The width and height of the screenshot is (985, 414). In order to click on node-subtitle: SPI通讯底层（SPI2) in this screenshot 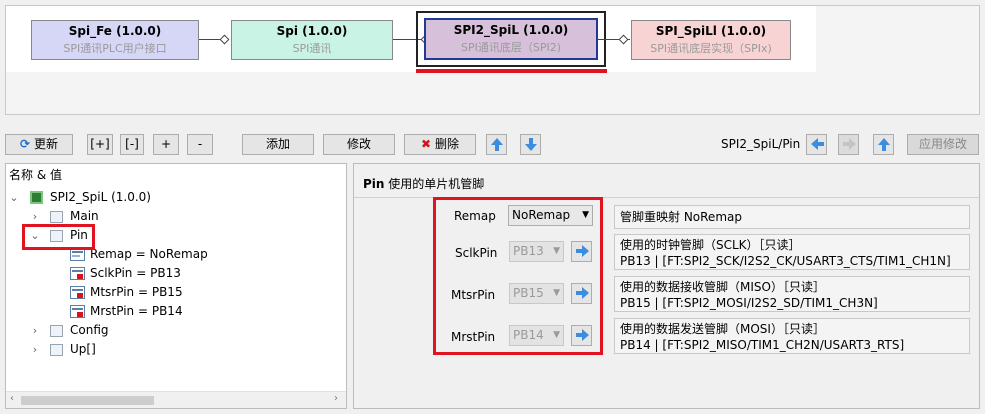, I will do `click(510, 47)`.